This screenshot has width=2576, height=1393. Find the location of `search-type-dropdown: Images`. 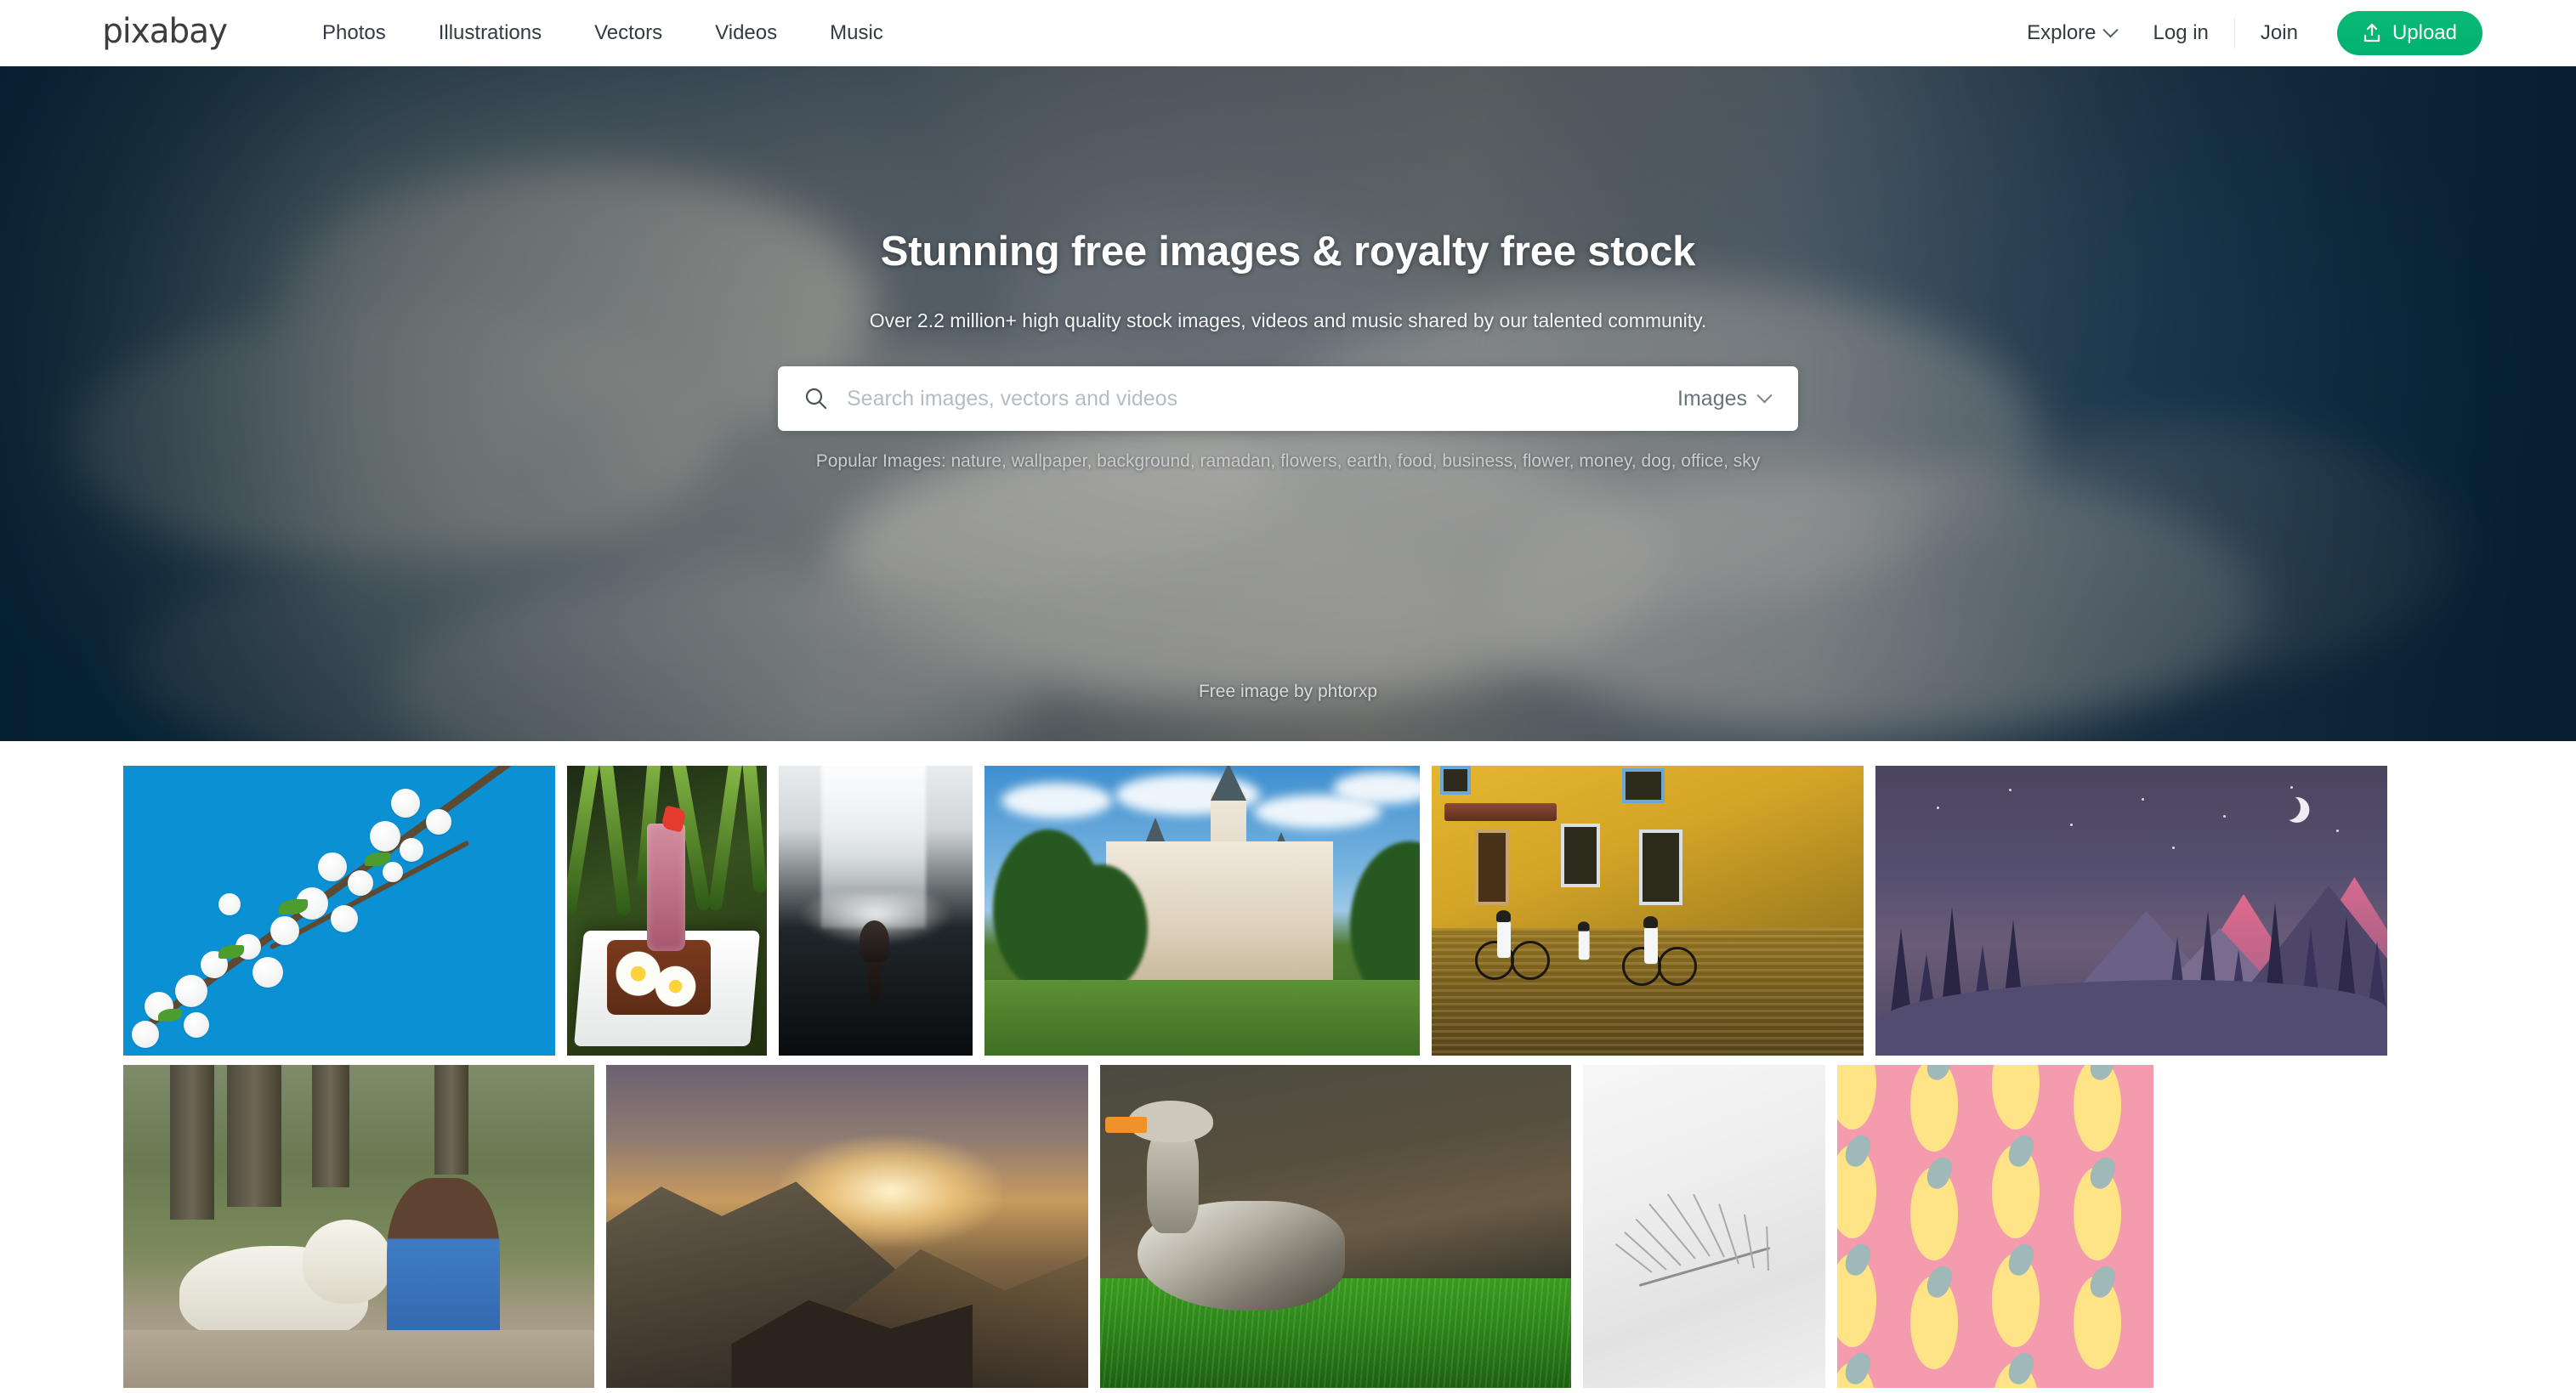

search-type-dropdown: Images is located at coordinates (1725, 398).